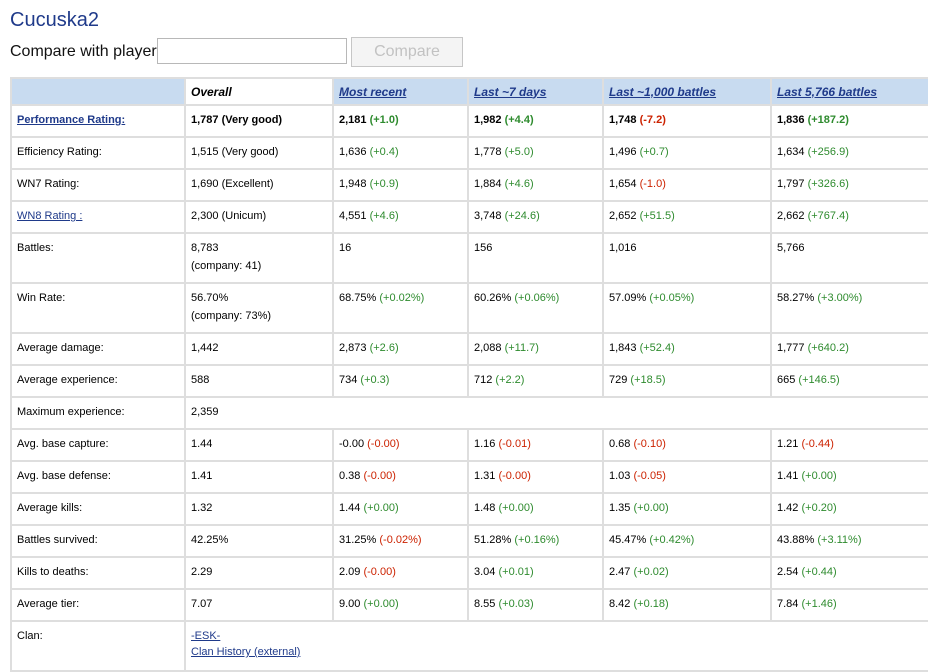 This screenshot has height=672, width=928. What do you see at coordinates (849, 381) in the screenshot?
I see `cell-value: 665 (+146.5)` at bounding box center [849, 381].